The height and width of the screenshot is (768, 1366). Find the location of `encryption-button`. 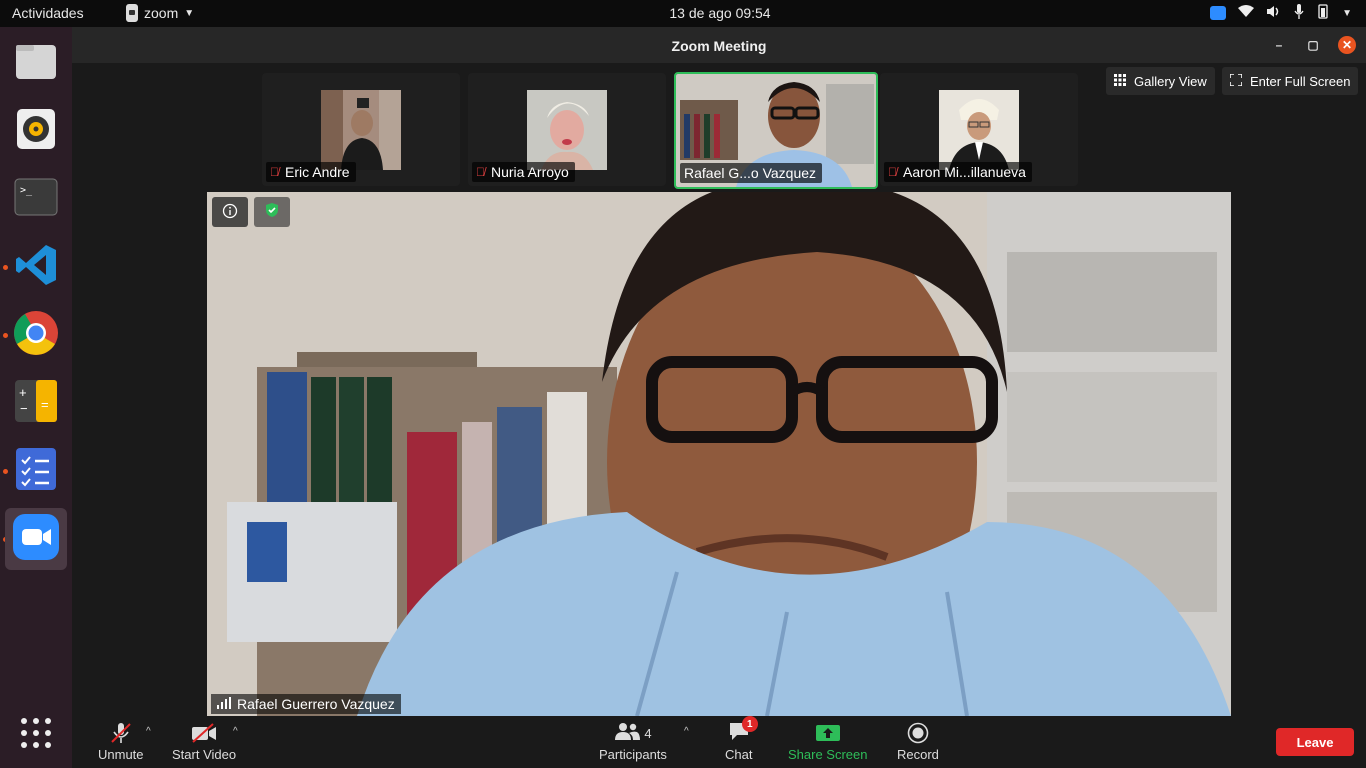

encryption-button is located at coordinates (272, 212).